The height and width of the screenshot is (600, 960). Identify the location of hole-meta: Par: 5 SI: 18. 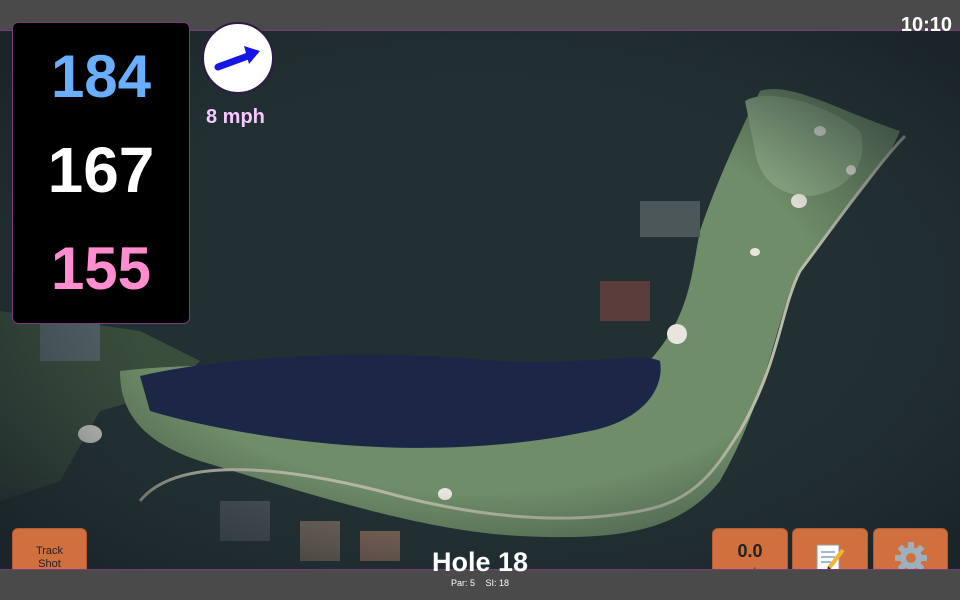
(480, 583).